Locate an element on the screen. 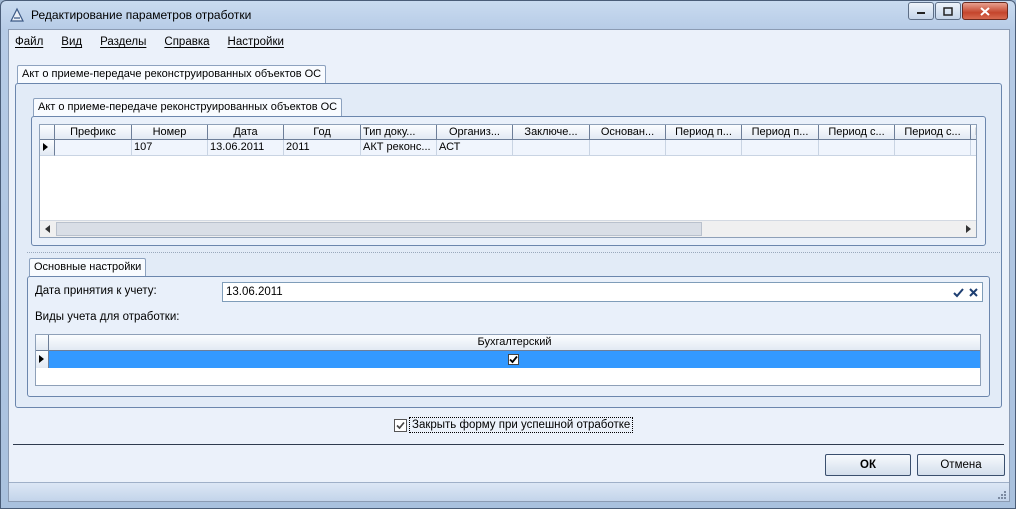 The height and width of the screenshot is (509, 1016). row-indicator is located at coordinates (47, 148).